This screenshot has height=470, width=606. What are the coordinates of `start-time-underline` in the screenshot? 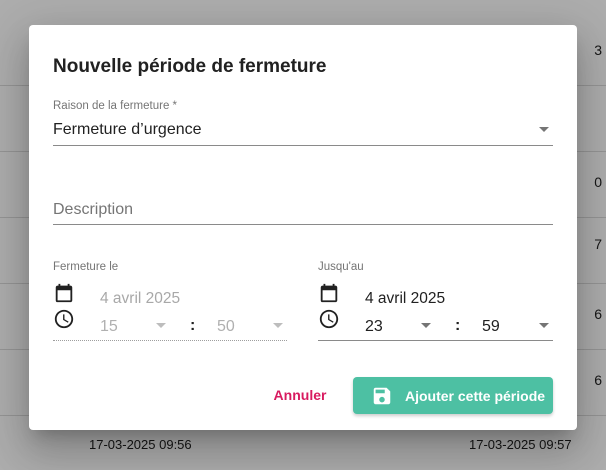 It's located at (170, 340).